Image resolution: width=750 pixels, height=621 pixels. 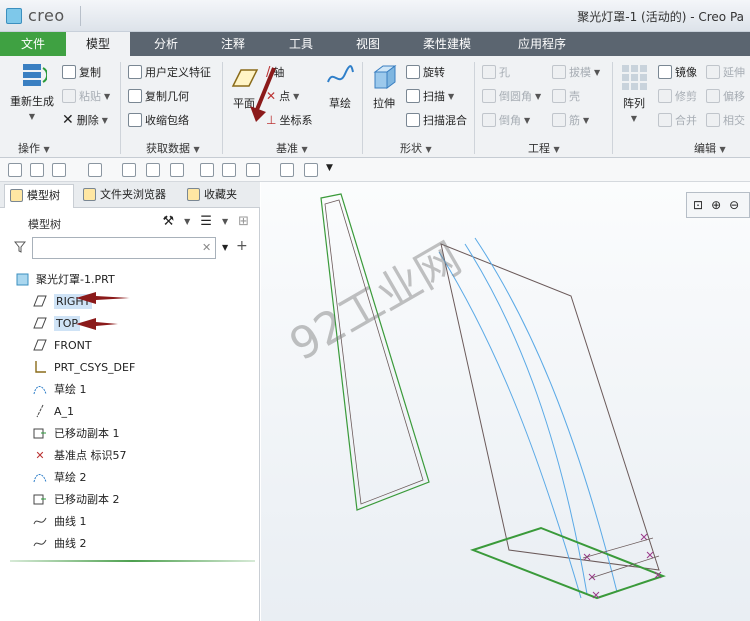 I want to click on tab-analysis: 分析, so click(x=166, y=44).